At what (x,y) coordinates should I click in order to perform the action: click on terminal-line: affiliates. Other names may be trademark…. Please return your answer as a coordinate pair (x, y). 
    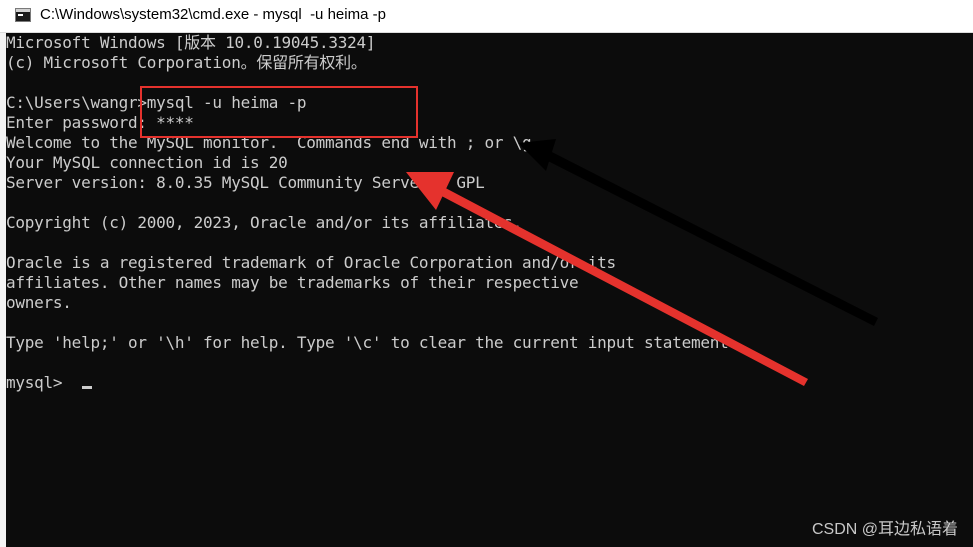
    Looking at the image, I should click on (292, 282).